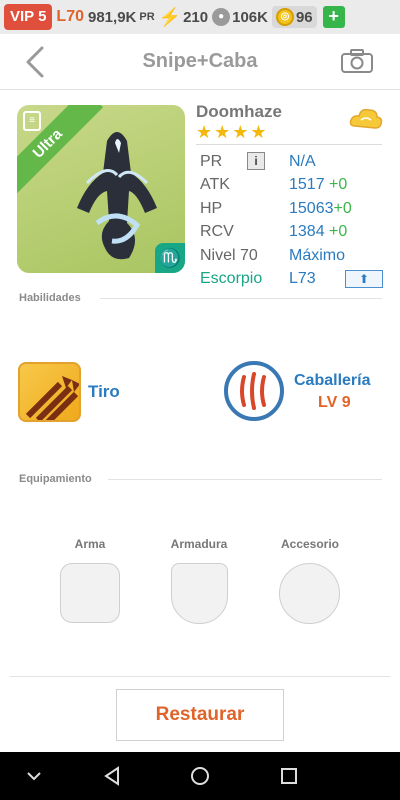 The image size is (400, 800). I want to click on stat-label: Nivel 70, so click(229, 255).